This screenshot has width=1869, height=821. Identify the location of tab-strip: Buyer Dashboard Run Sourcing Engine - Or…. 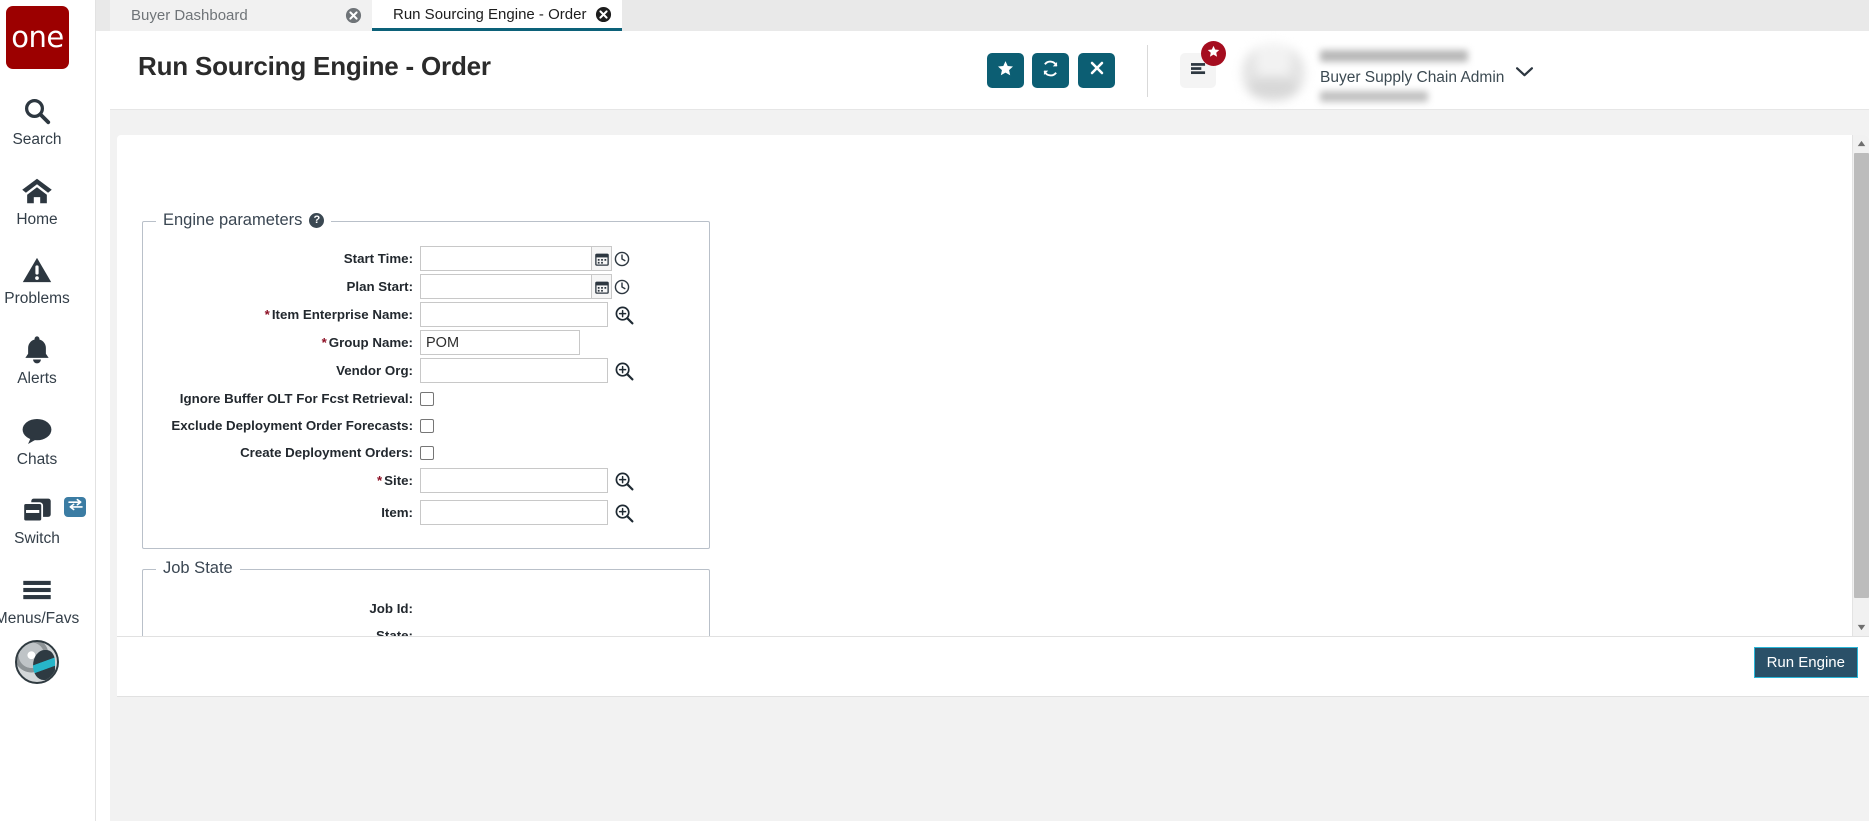
(982, 15).